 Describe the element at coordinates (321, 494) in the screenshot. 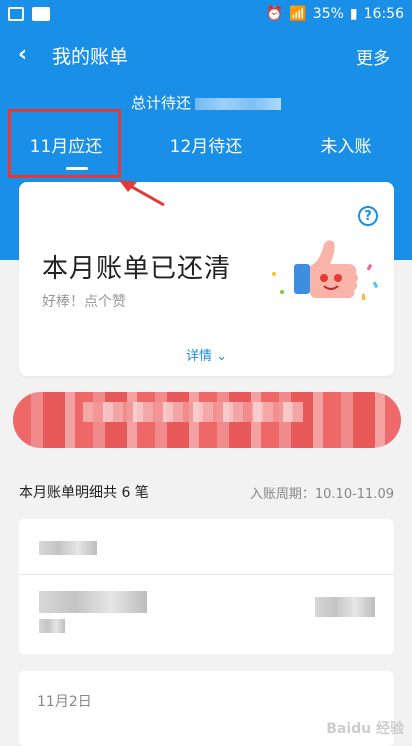

I see `billing-period: 入账周期：10.10-11.09` at that location.